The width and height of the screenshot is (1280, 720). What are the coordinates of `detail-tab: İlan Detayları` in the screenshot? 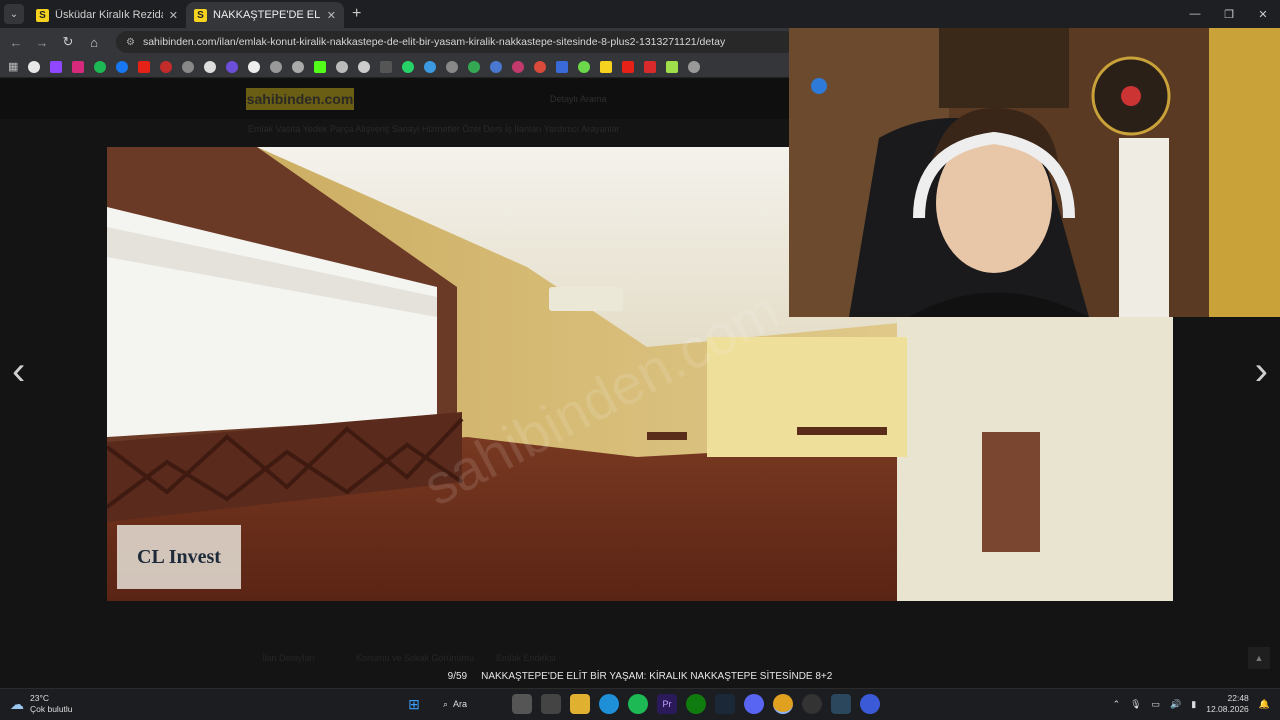 It's located at (288, 658).